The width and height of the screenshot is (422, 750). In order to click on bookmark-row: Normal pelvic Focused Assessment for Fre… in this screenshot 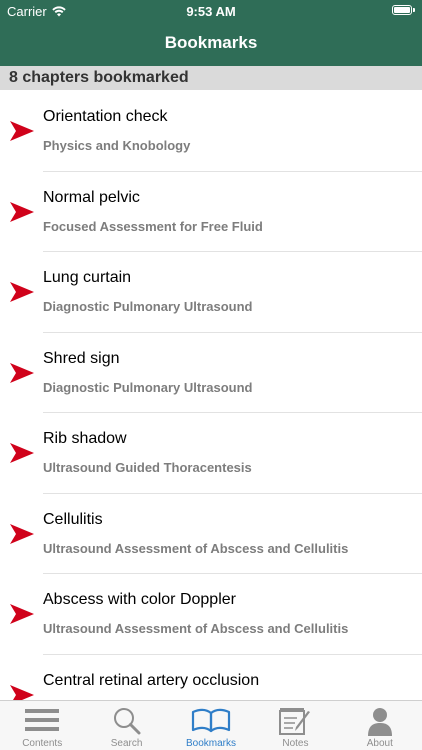, I will do `click(211, 212)`.